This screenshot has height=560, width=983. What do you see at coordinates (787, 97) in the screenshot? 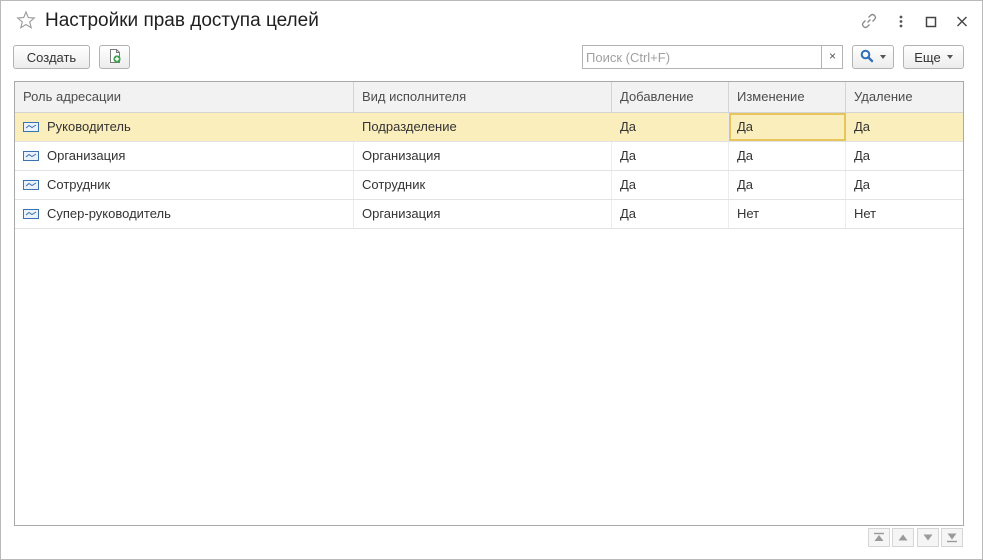
I see `column-header-edit: Изменение` at bounding box center [787, 97].